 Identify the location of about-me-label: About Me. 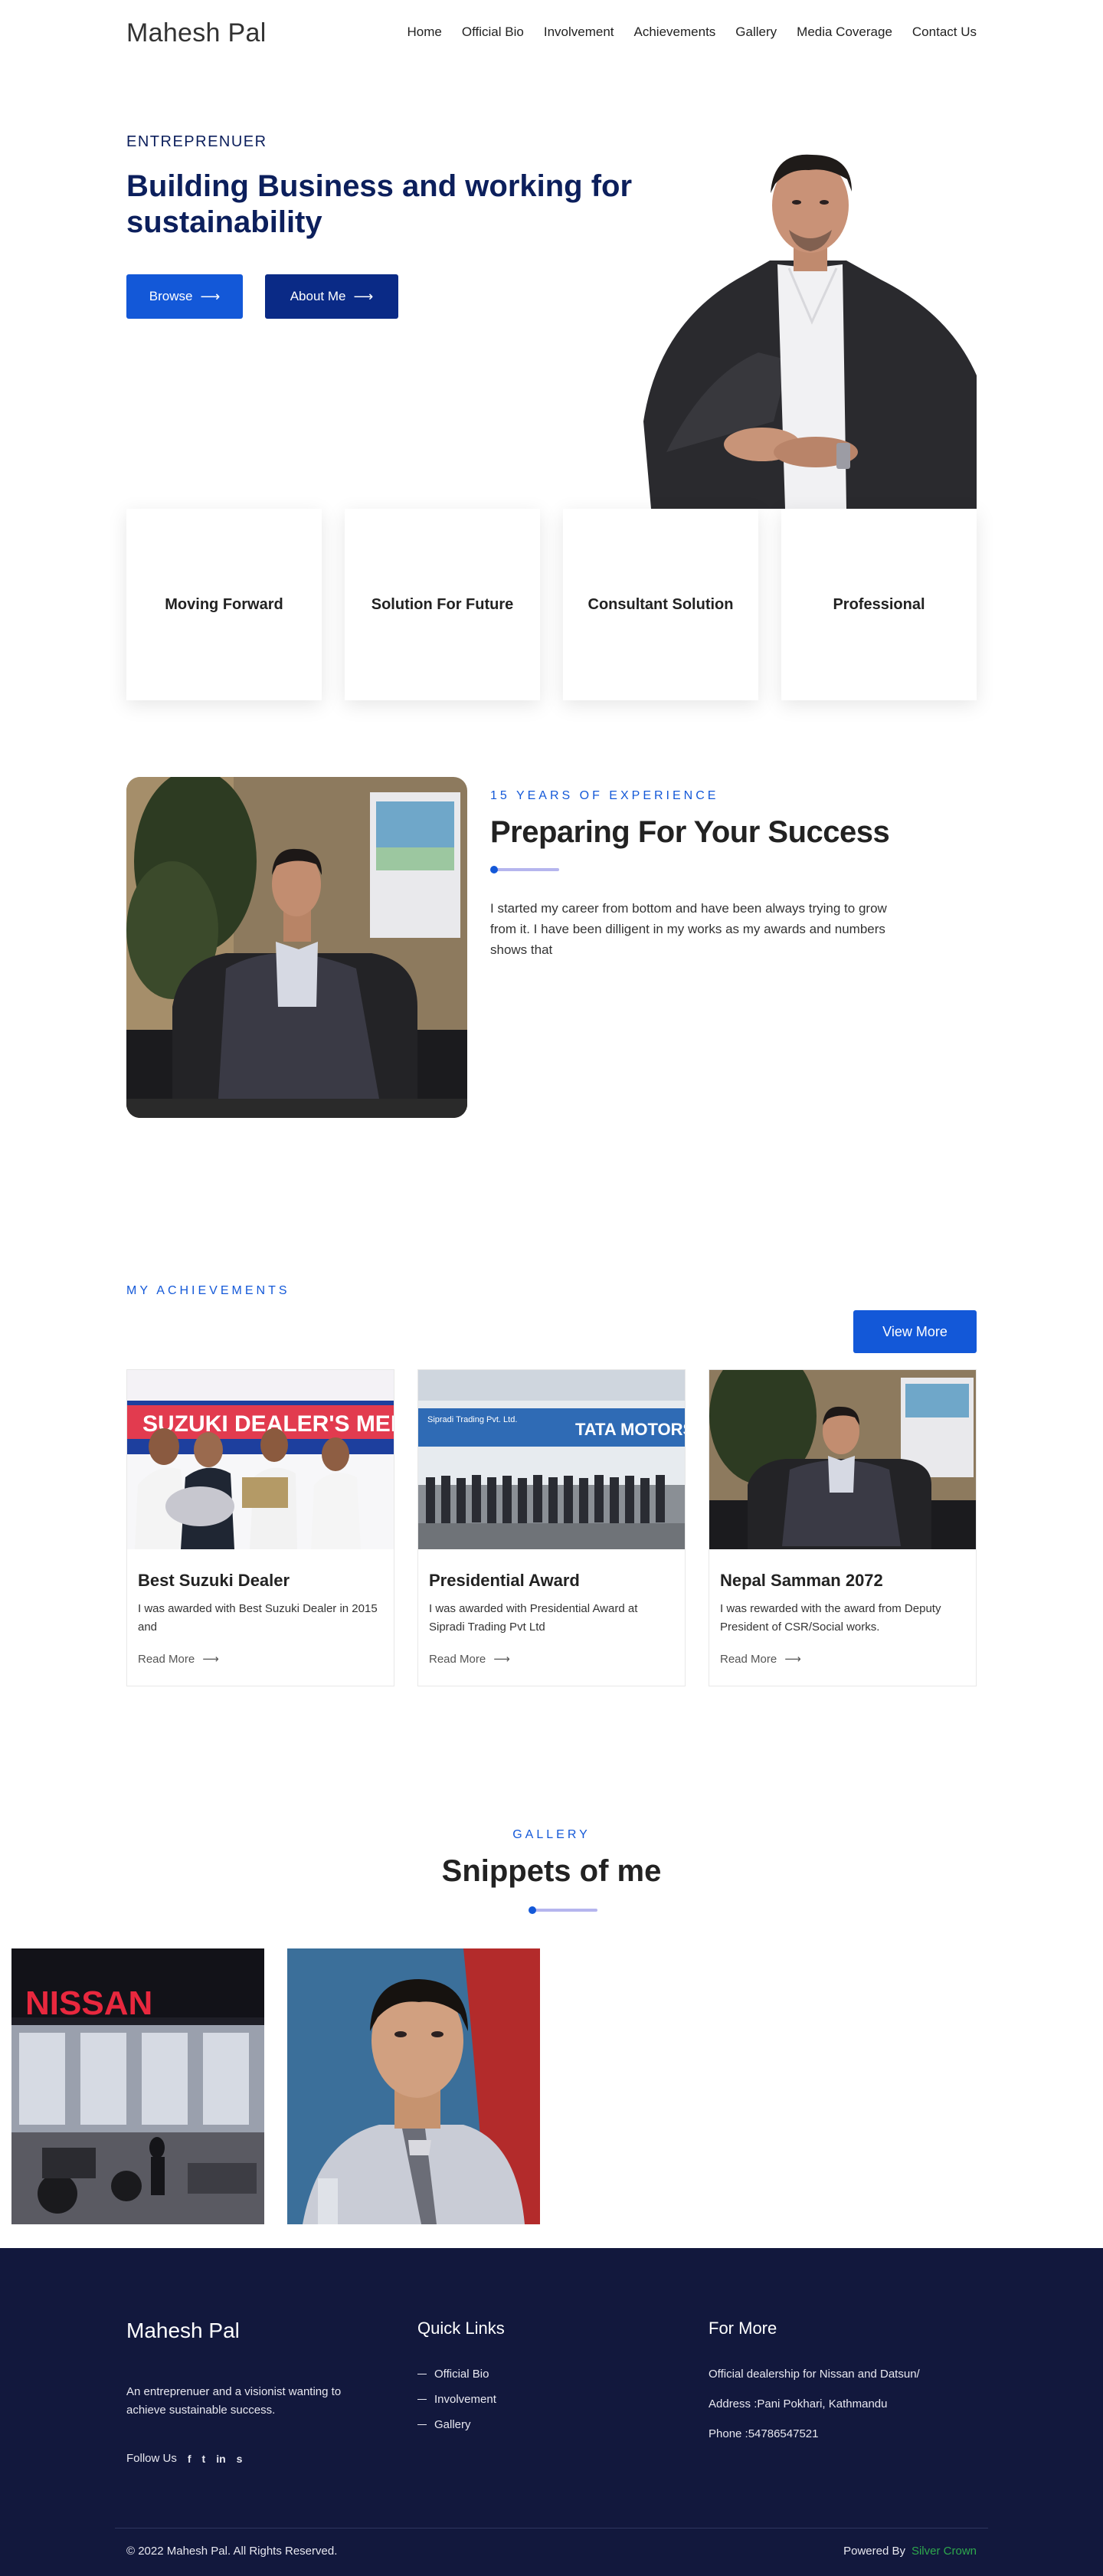
(318, 296).